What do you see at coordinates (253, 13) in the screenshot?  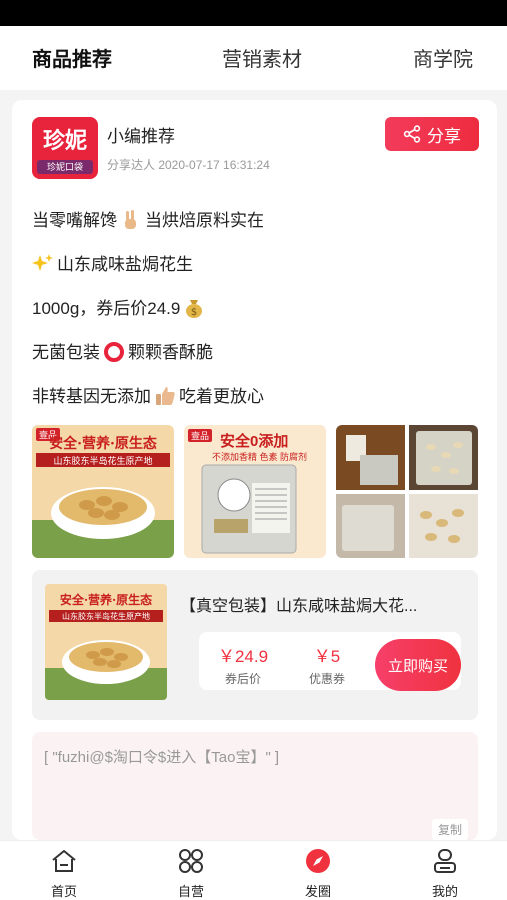 I see `status-bar` at bounding box center [253, 13].